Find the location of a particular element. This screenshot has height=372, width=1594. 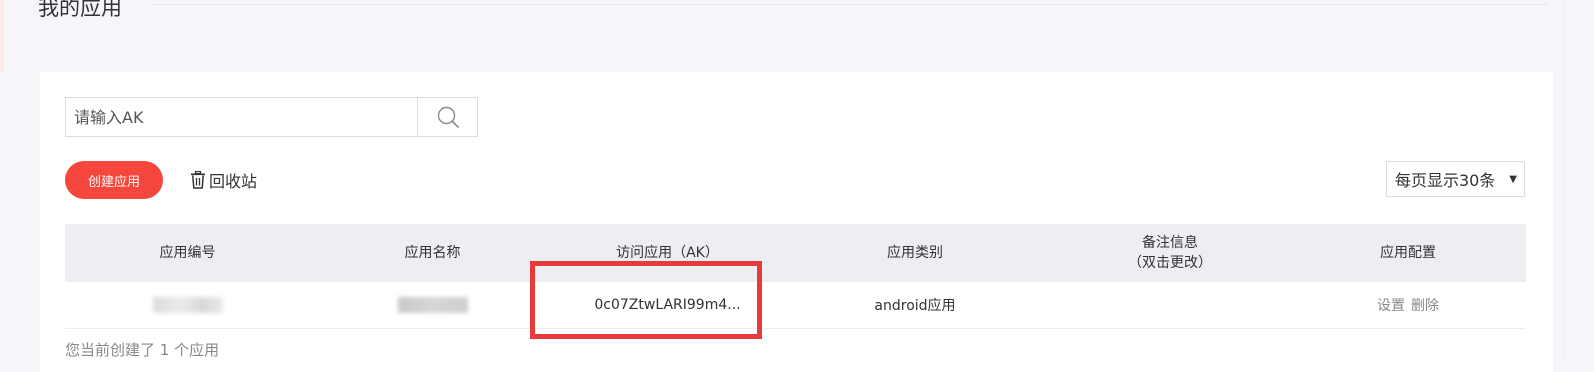

table-row: 0c07ZtwLARI99m4... android应用 设置 删除 is located at coordinates (795, 305).